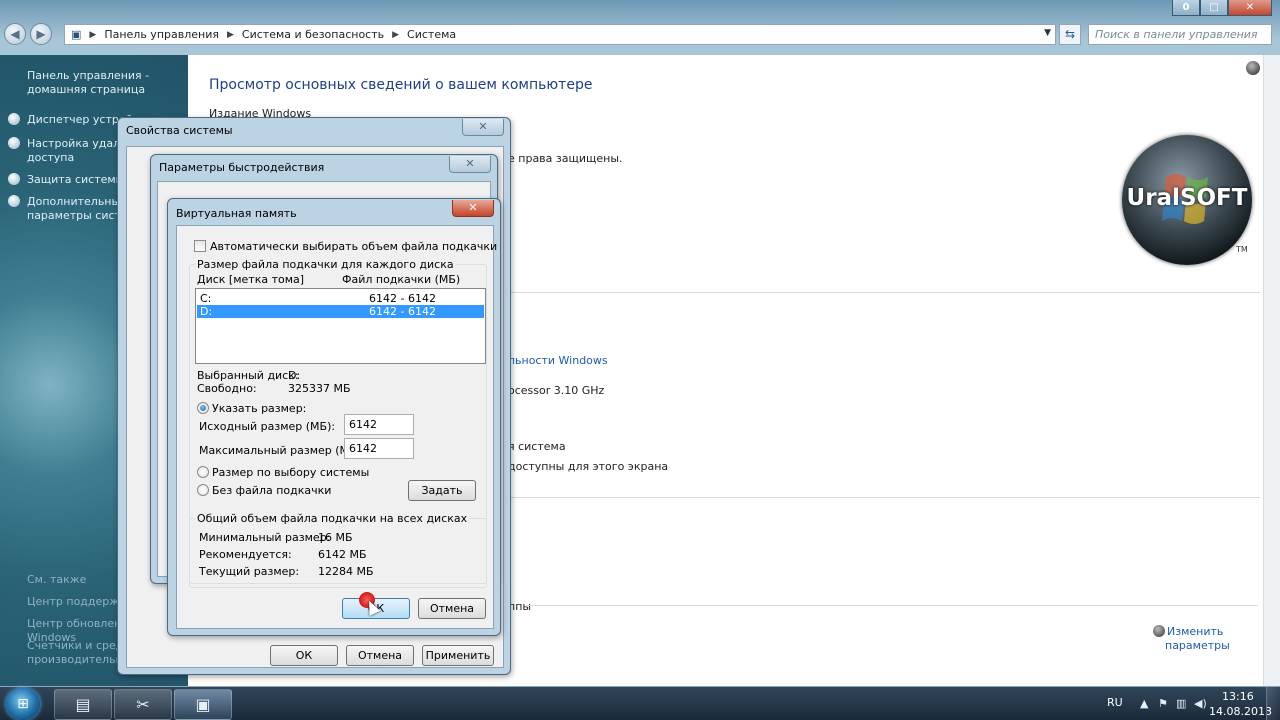 Image resolution: width=1280 pixels, height=720 pixels. I want to click on auto-pagefile-checkbox, so click(200, 246).